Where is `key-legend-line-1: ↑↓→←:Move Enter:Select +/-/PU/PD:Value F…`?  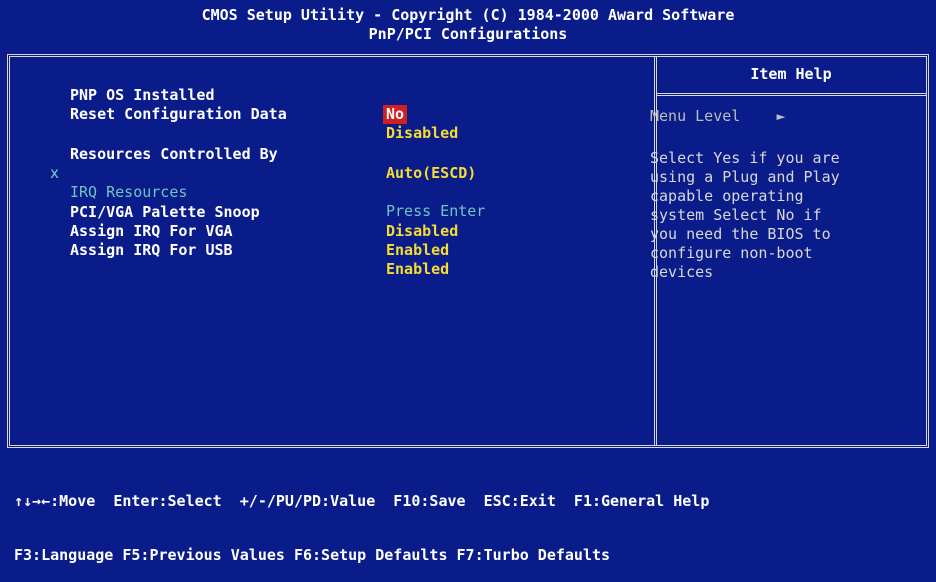 key-legend-line-1: ↑↓→←:Move Enter:Select +/-/PU/PD:Value F… is located at coordinates (362, 501).